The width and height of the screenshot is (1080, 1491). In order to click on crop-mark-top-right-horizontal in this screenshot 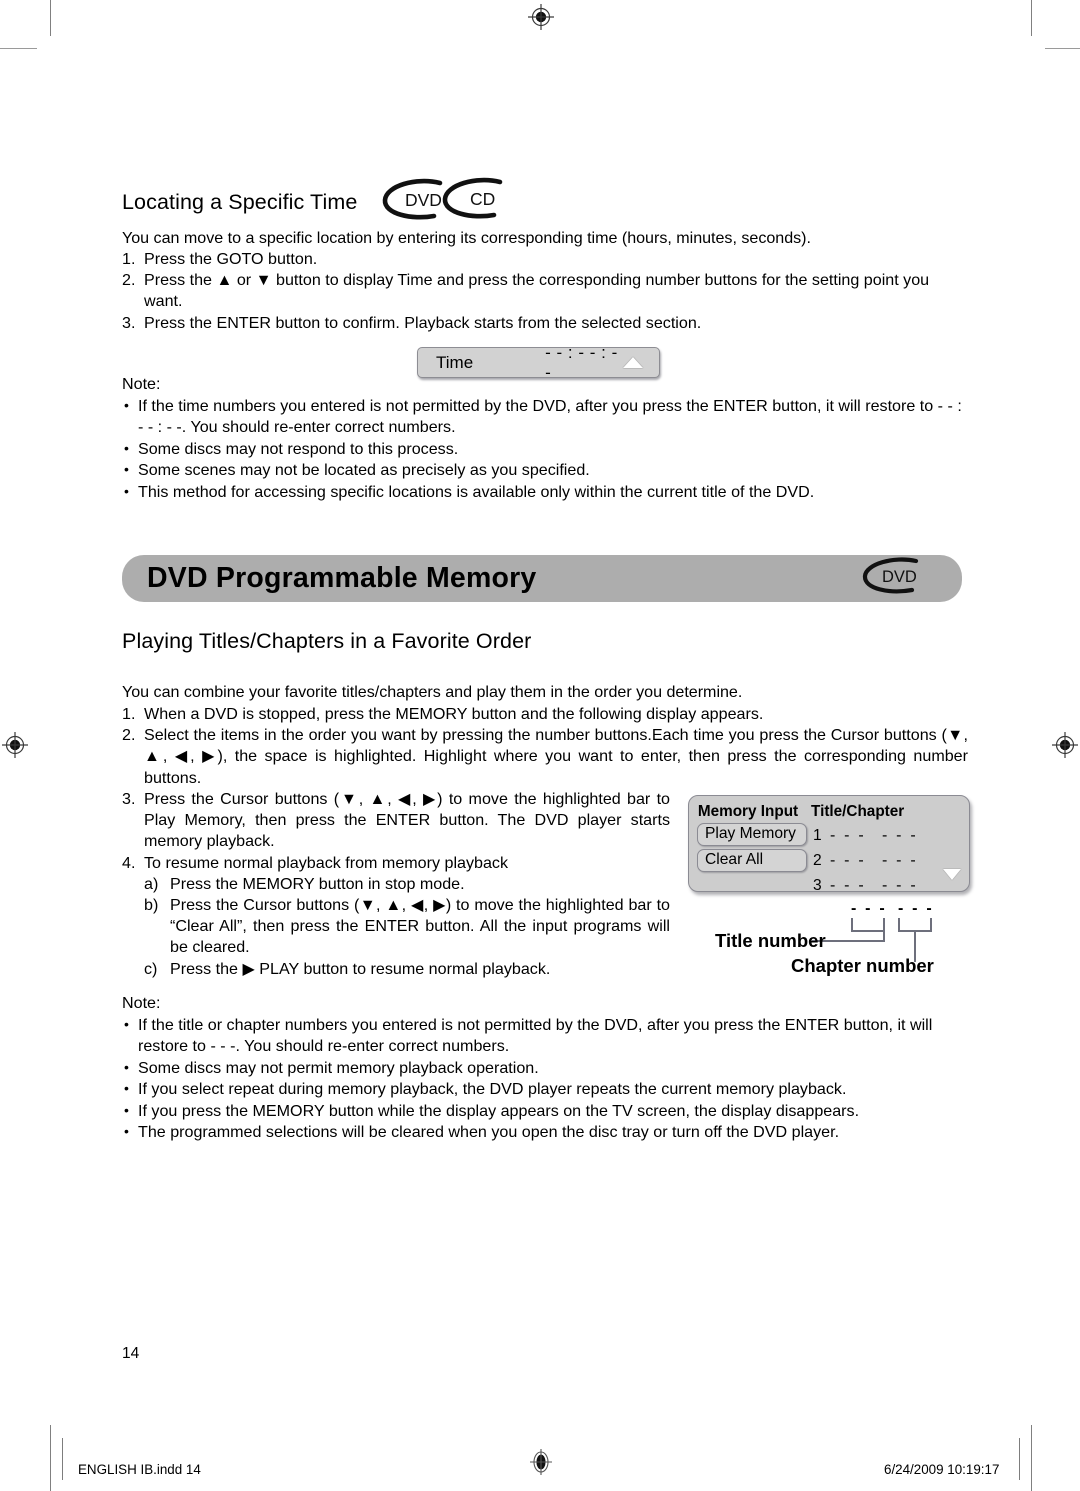, I will do `click(1062, 48)`.